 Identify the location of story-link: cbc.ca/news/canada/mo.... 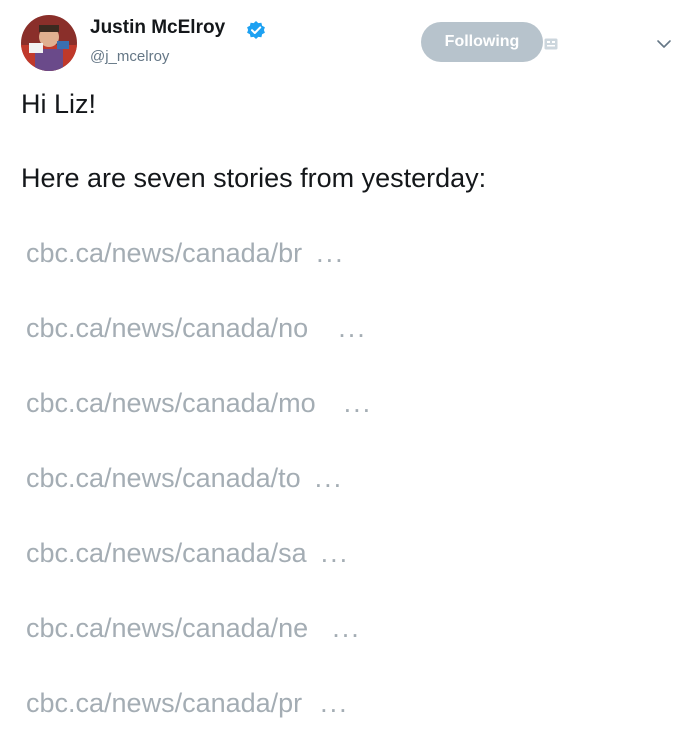
(199, 403).